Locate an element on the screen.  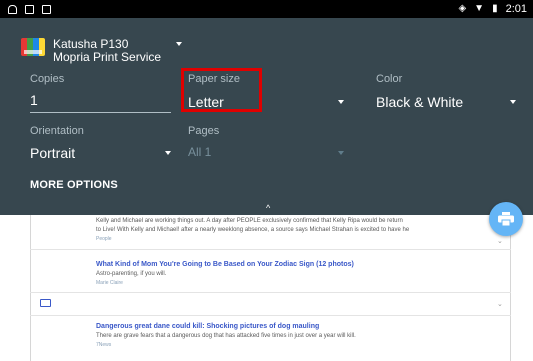
battery-icon: ▮ is located at coordinates (495, 8).